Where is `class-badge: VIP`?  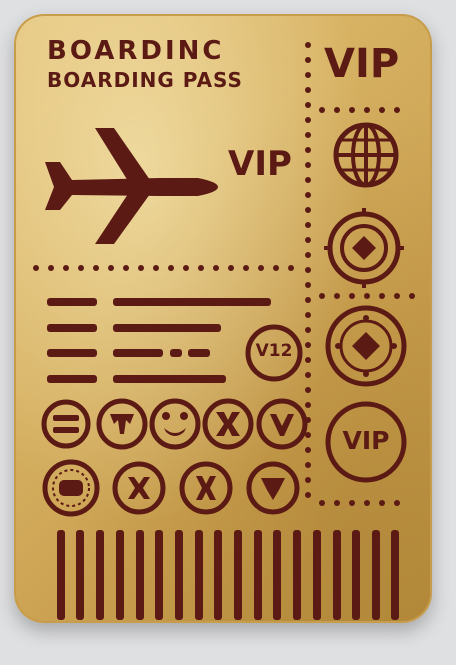
class-badge: VIP is located at coordinates (362, 64).